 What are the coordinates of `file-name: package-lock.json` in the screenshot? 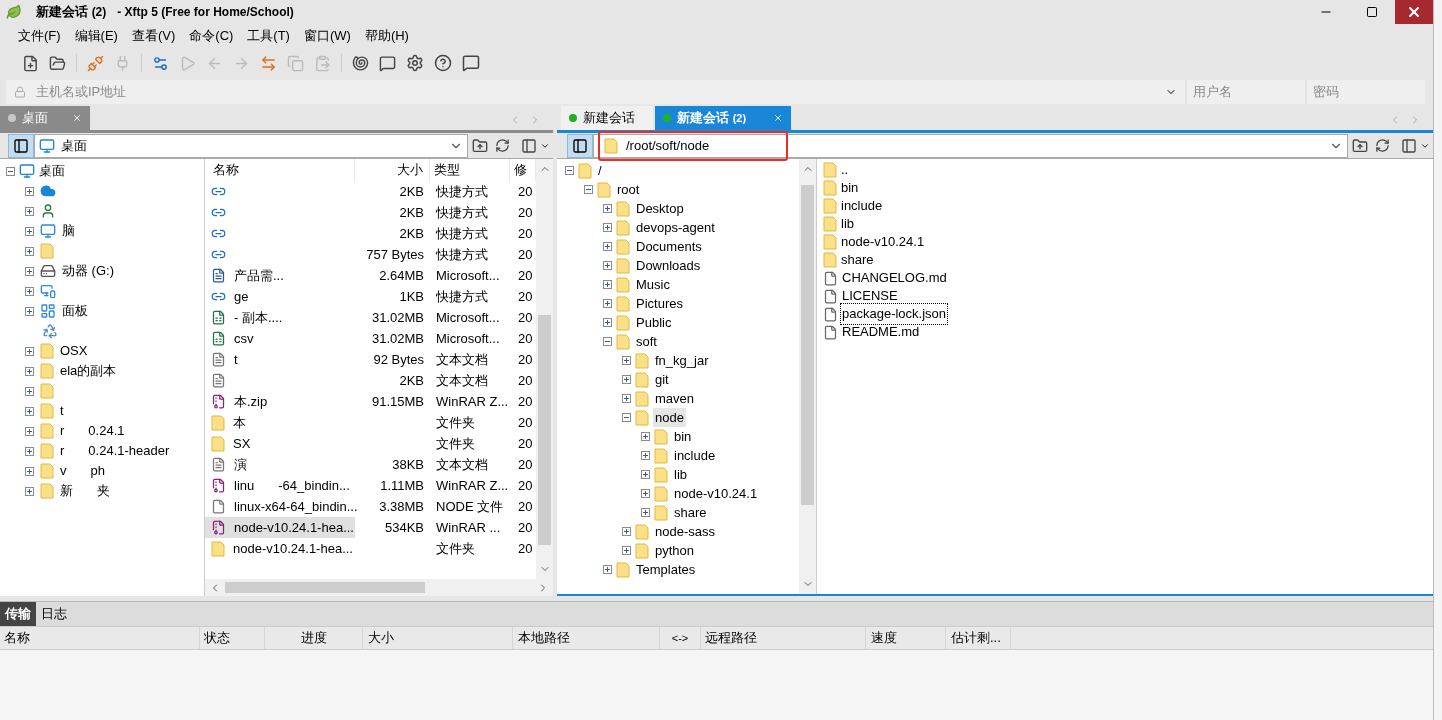 It's located at (894, 314).